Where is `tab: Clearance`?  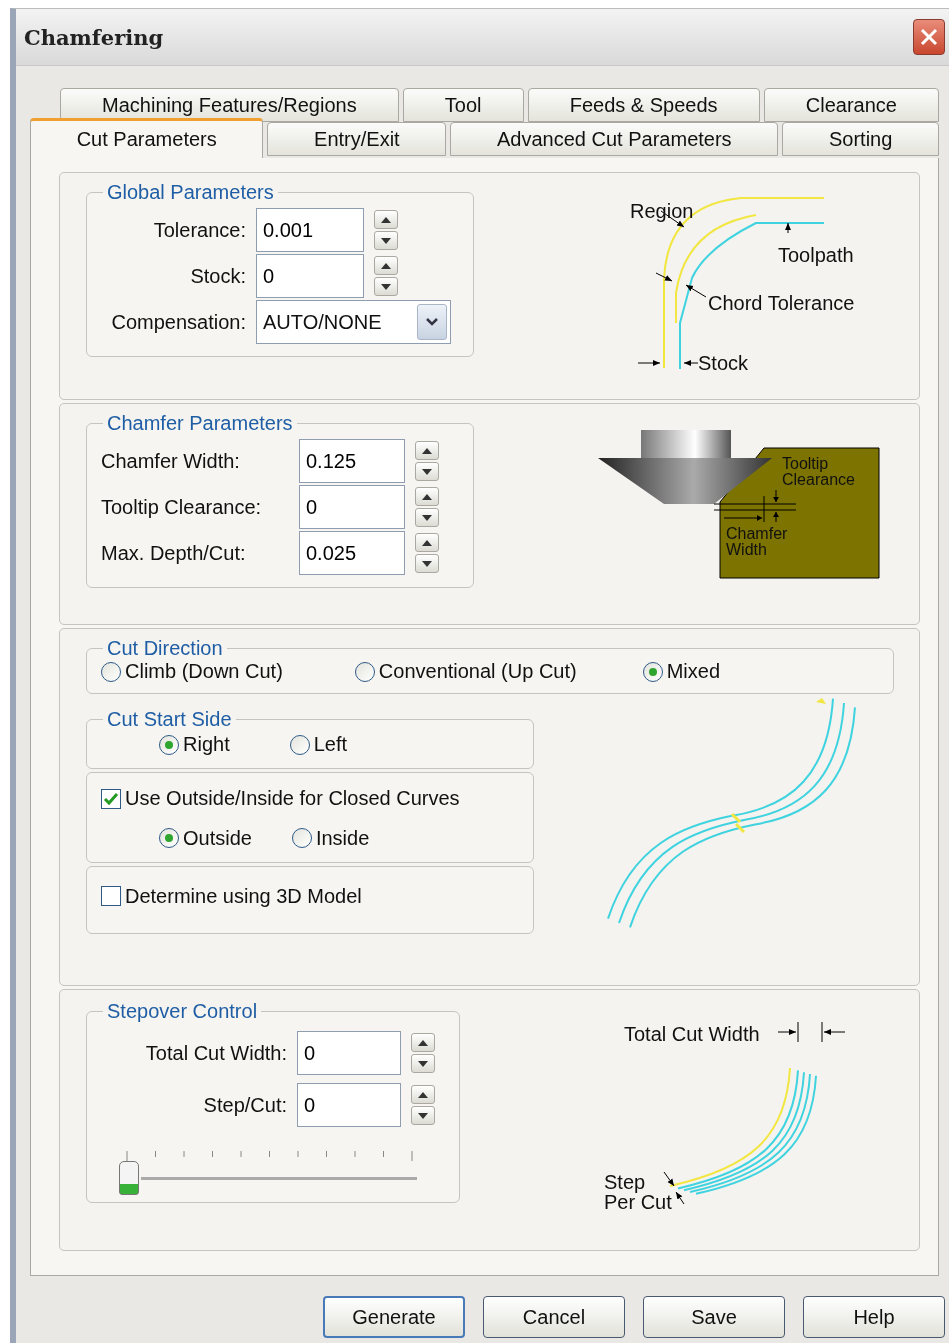 tab: Clearance is located at coordinates (851, 105).